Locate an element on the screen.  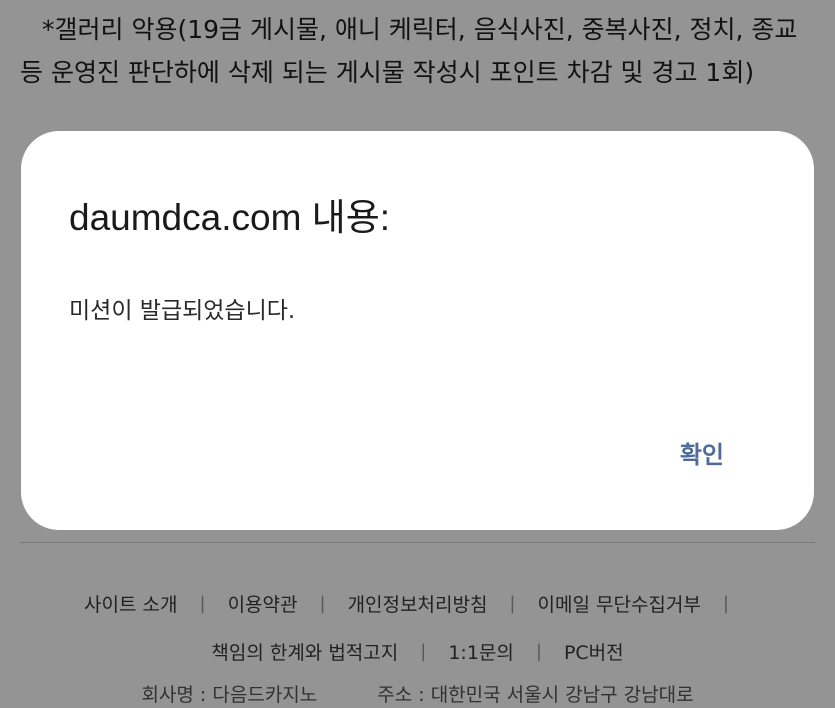
dialog-message: 미션이 발급되었습니다. is located at coordinates (182, 311).